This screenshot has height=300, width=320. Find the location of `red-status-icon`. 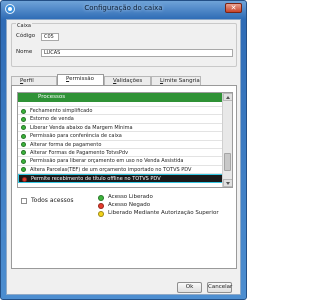

red-status-icon is located at coordinates (101, 206).